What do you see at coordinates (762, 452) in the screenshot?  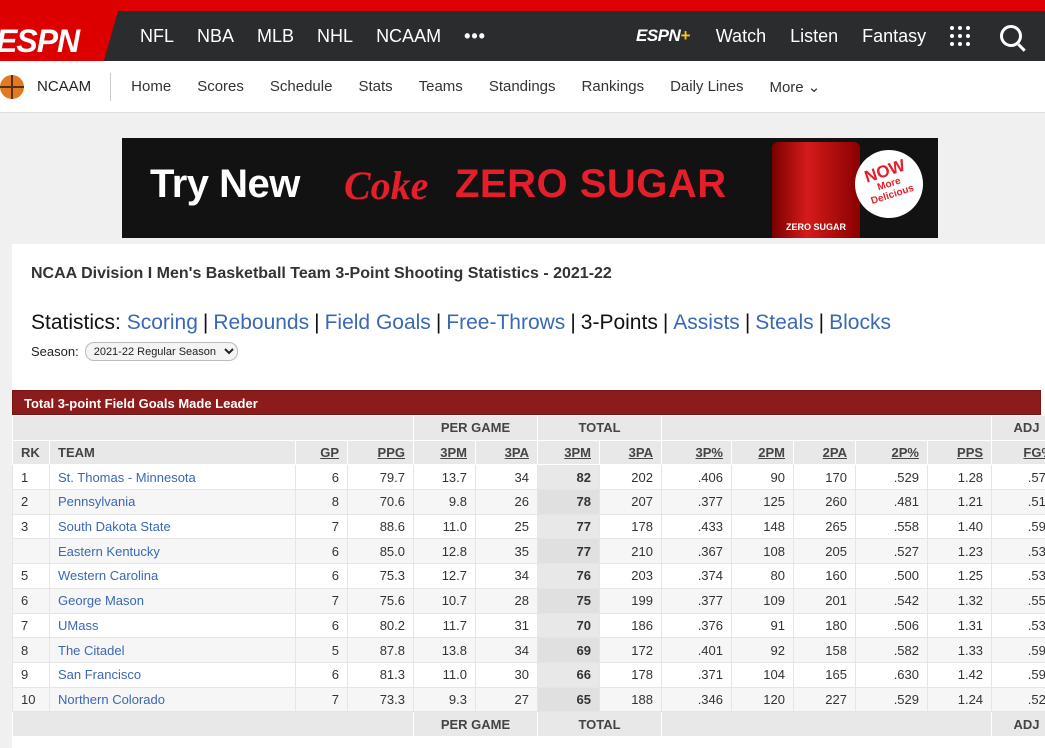 I see `col-2pm: 2PM` at bounding box center [762, 452].